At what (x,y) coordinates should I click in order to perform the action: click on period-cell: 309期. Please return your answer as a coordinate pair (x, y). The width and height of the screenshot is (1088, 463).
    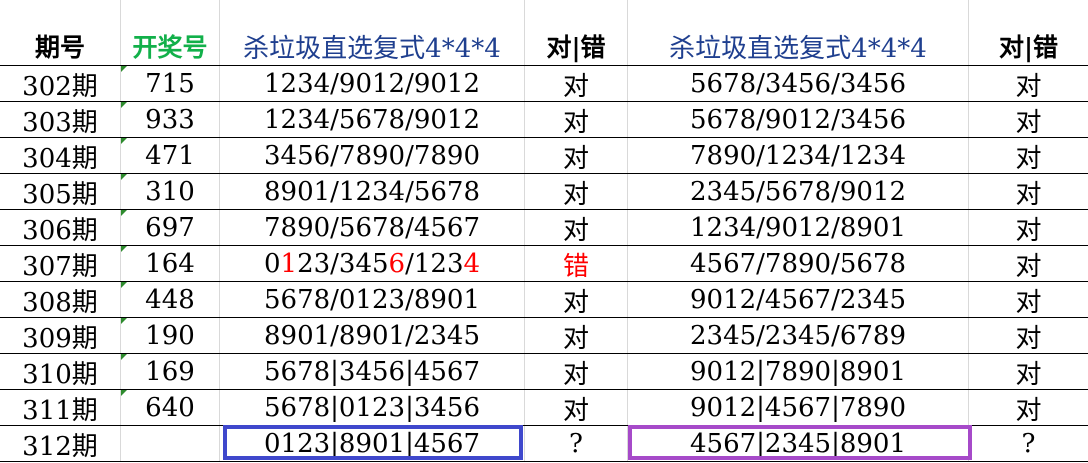
    Looking at the image, I should click on (60, 338).